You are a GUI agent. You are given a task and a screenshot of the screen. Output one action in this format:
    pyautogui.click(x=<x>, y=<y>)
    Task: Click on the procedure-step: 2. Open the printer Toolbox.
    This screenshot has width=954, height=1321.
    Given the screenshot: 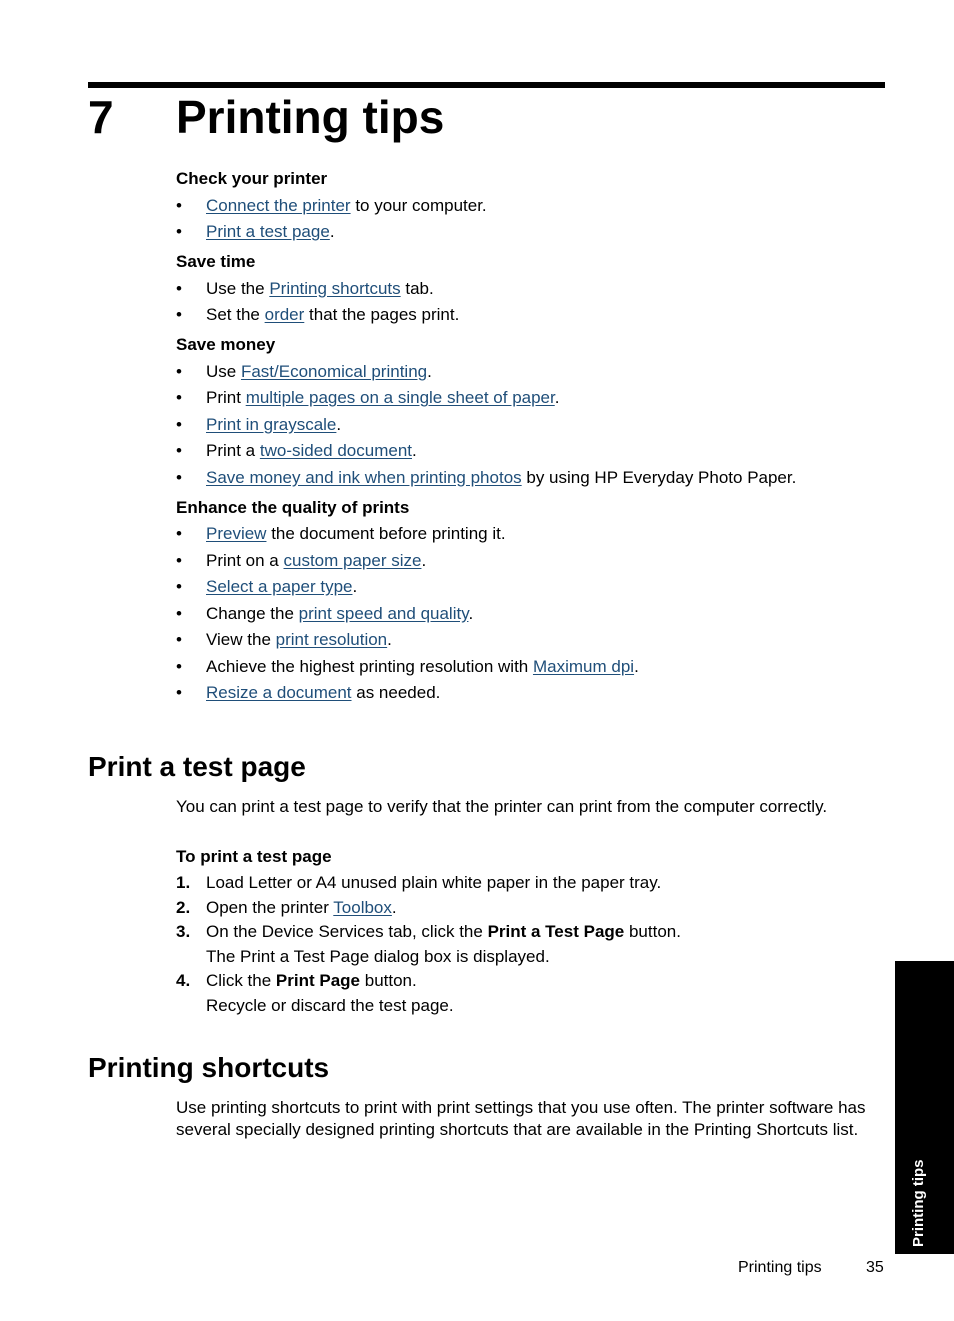 What is the action you would take?
    pyautogui.click(x=531, y=908)
    